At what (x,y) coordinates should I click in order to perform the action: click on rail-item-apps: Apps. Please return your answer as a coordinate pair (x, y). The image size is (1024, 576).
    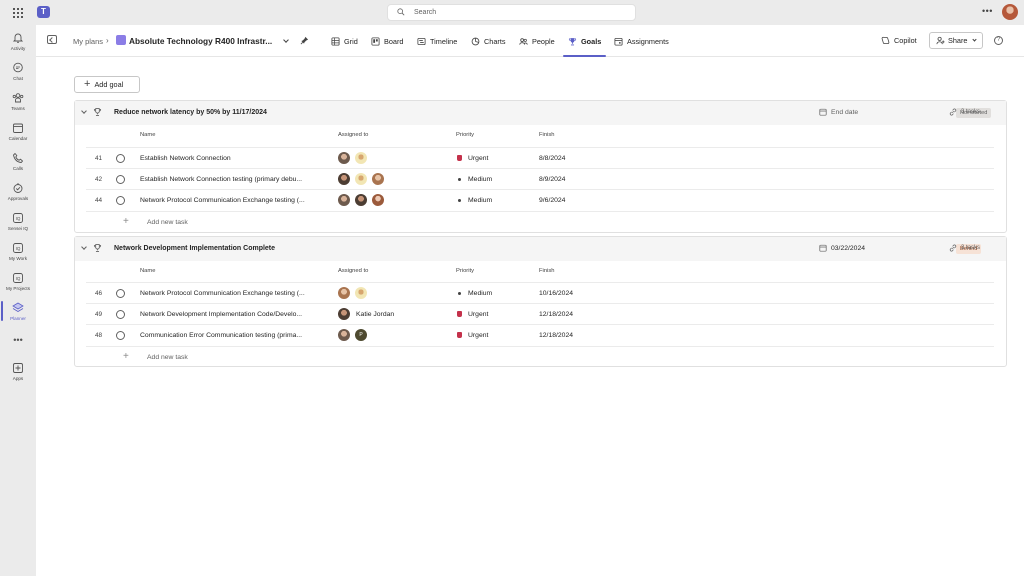
    Looking at the image, I should click on (18, 373).